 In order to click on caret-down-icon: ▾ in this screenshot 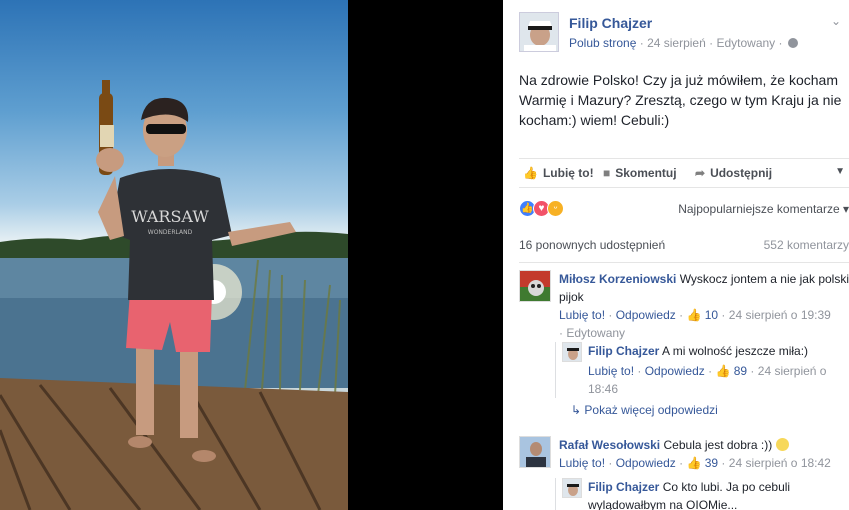, I will do `click(845, 209)`.